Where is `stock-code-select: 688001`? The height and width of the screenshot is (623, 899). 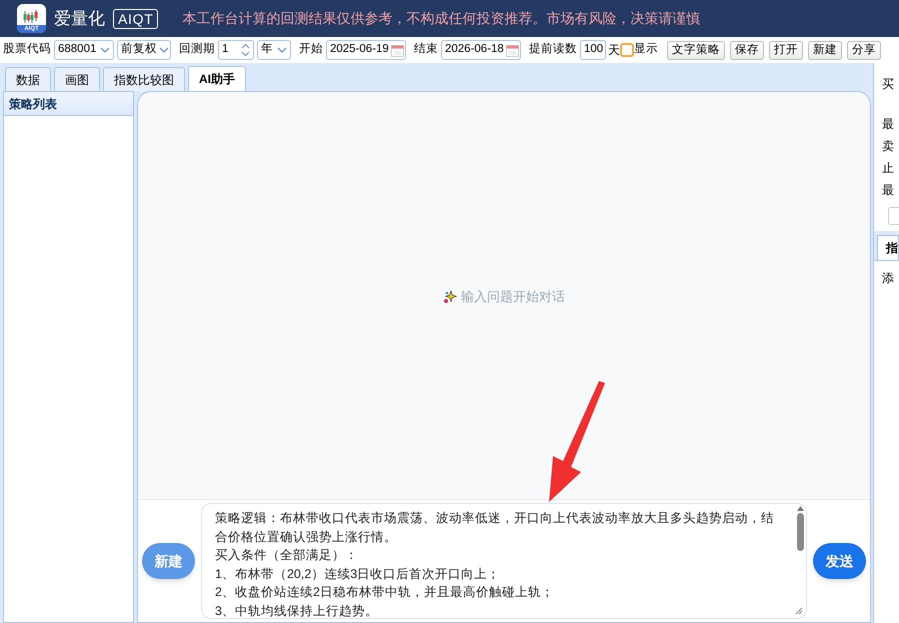 stock-code-select: 688001 is located at coordinates (84, 50).